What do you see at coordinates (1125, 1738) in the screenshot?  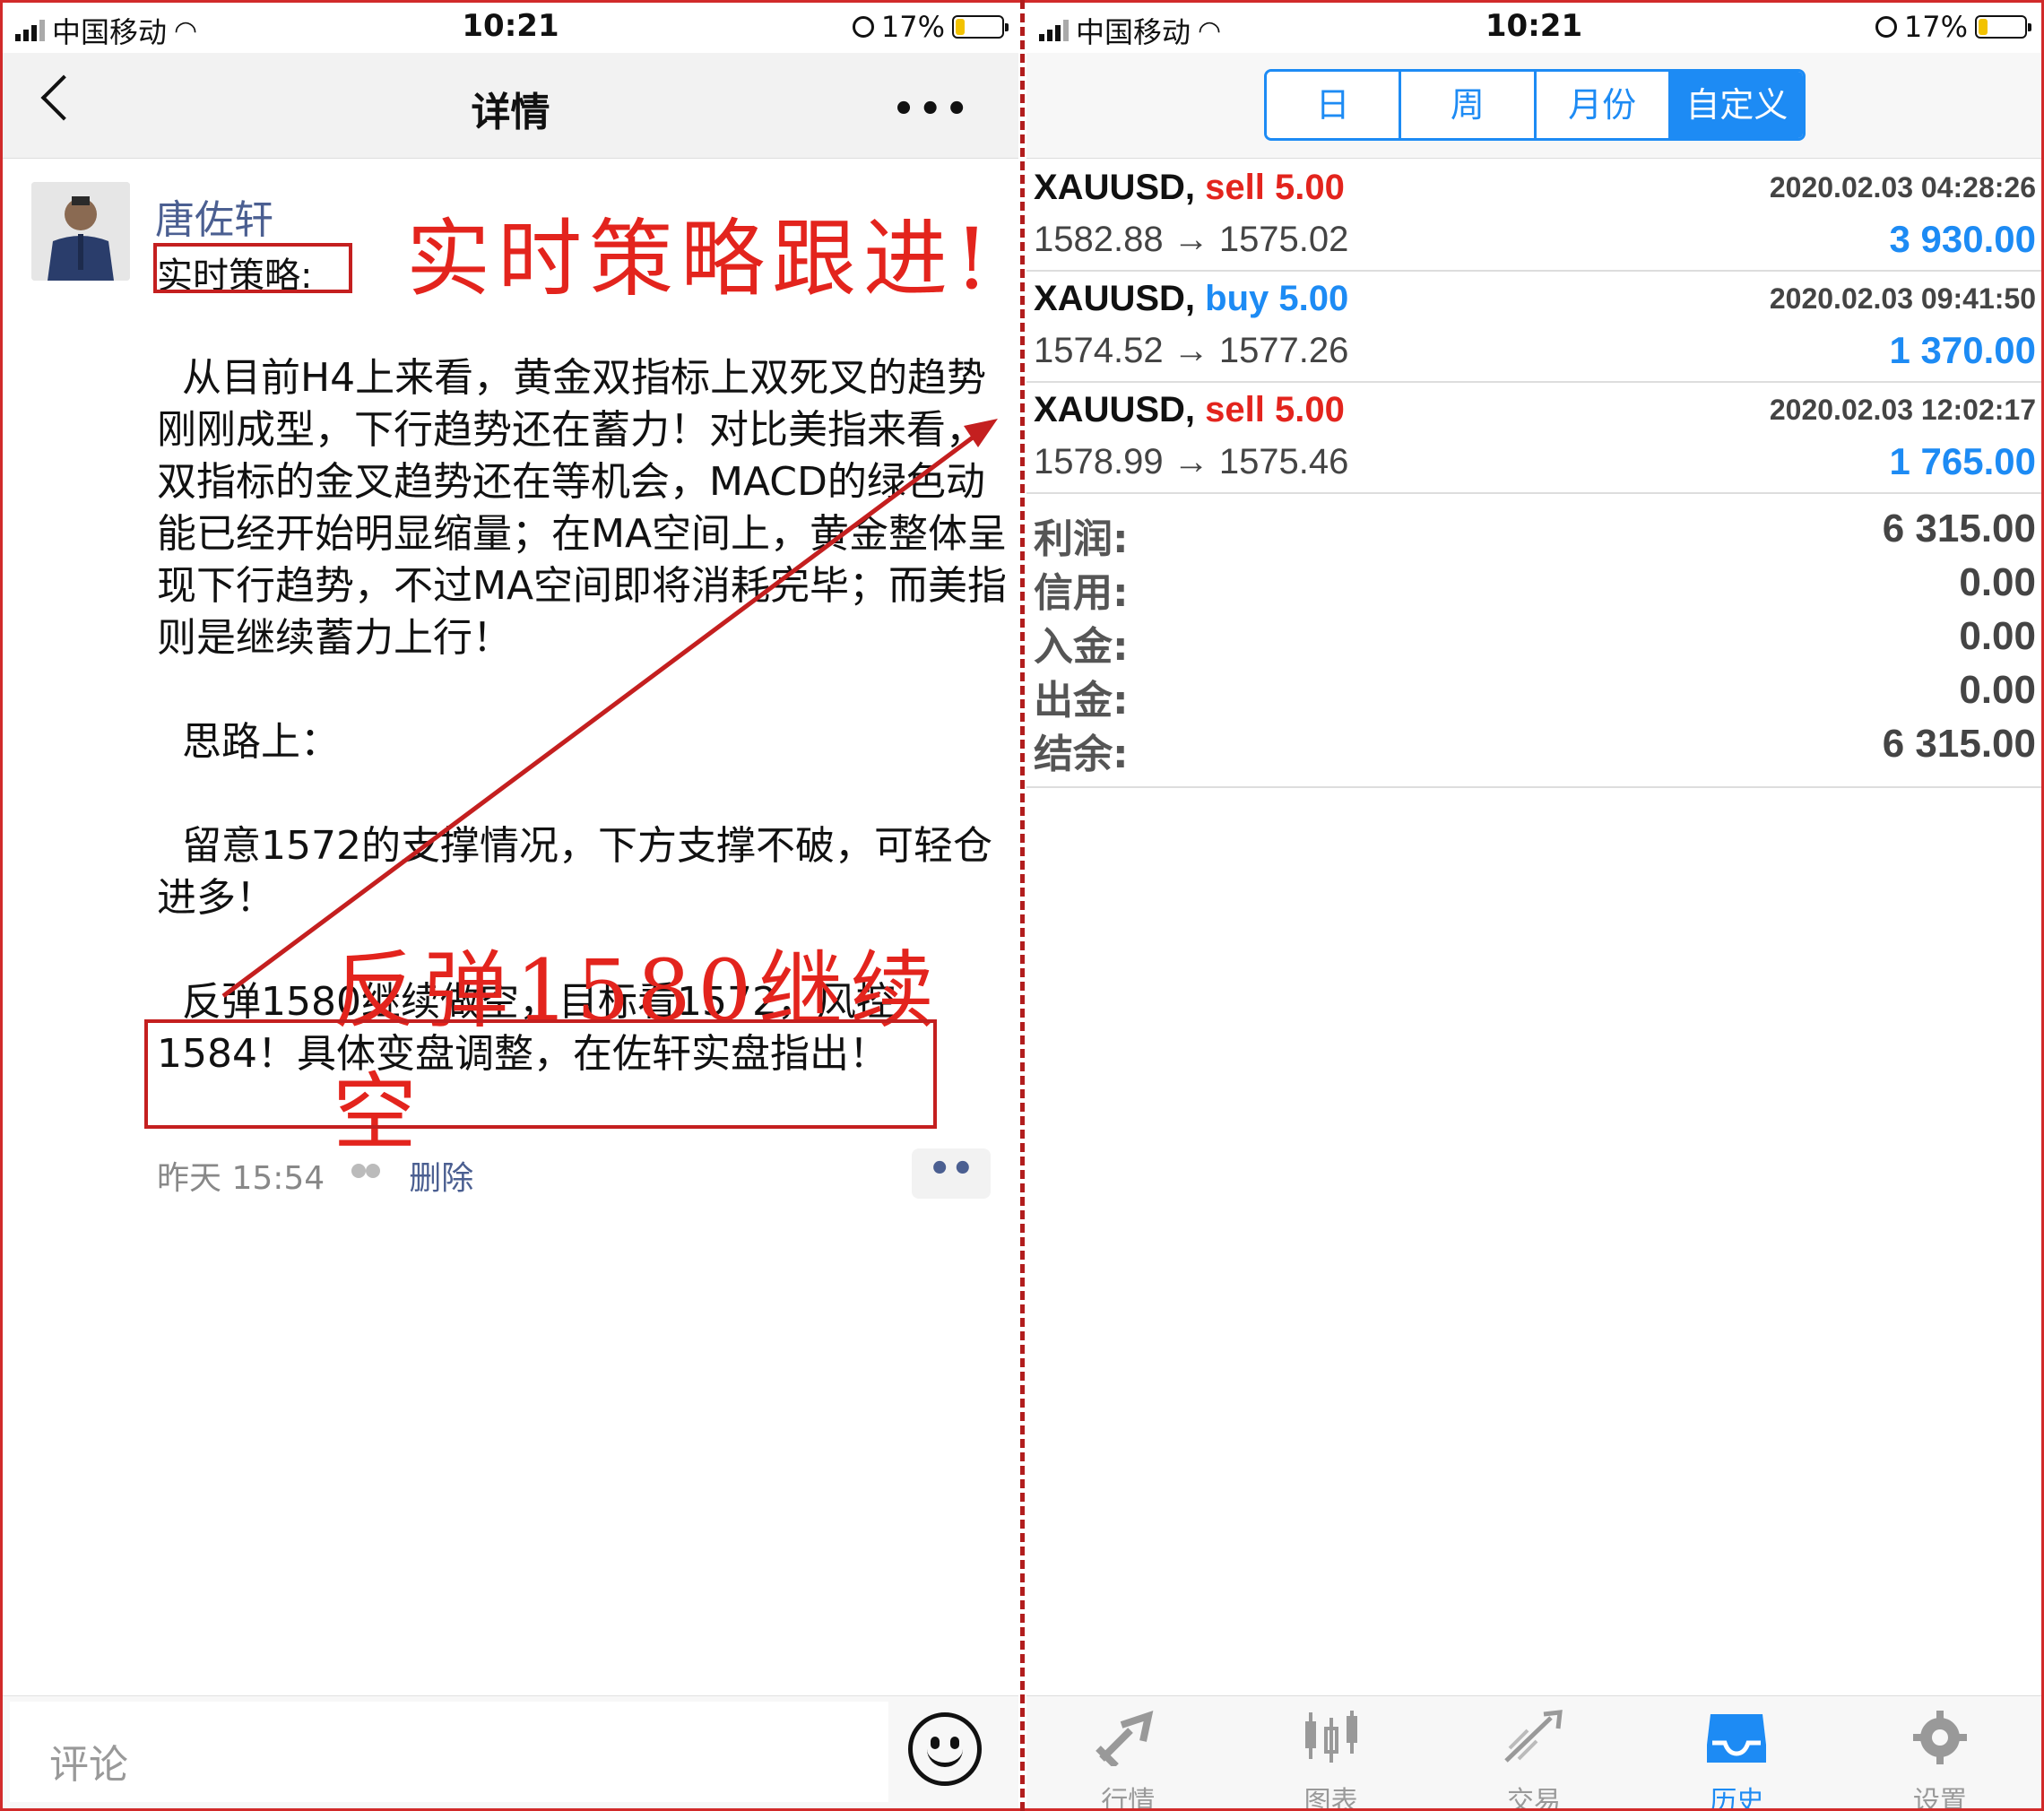 I see `quotes-icon` at bounding box center [1125, 1738].